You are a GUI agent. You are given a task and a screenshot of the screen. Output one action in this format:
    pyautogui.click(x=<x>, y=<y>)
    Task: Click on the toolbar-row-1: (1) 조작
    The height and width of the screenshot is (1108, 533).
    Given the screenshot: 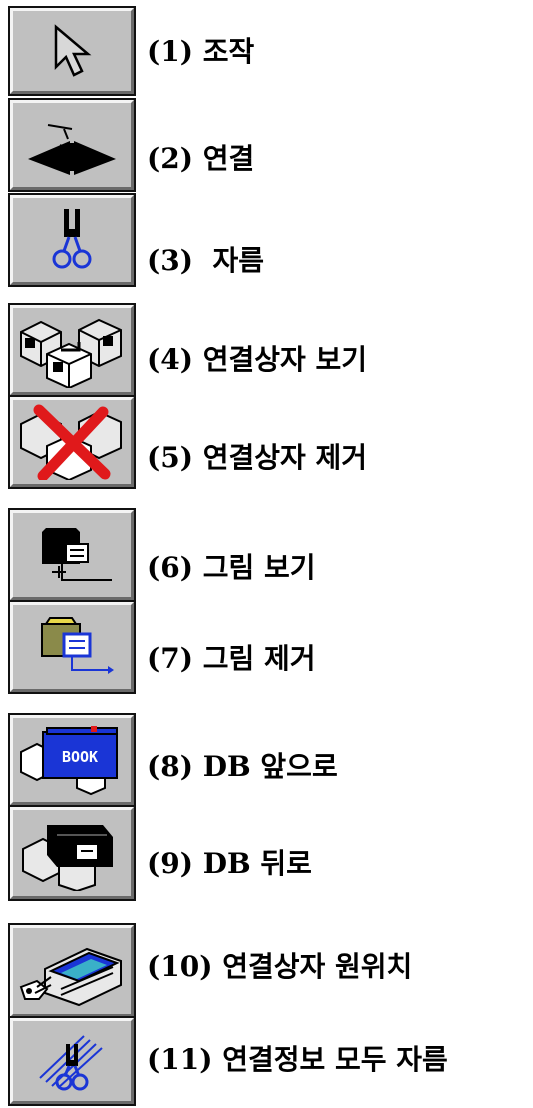 What is the action you would take?
    pyautogui.click(x=266, y=50)
    